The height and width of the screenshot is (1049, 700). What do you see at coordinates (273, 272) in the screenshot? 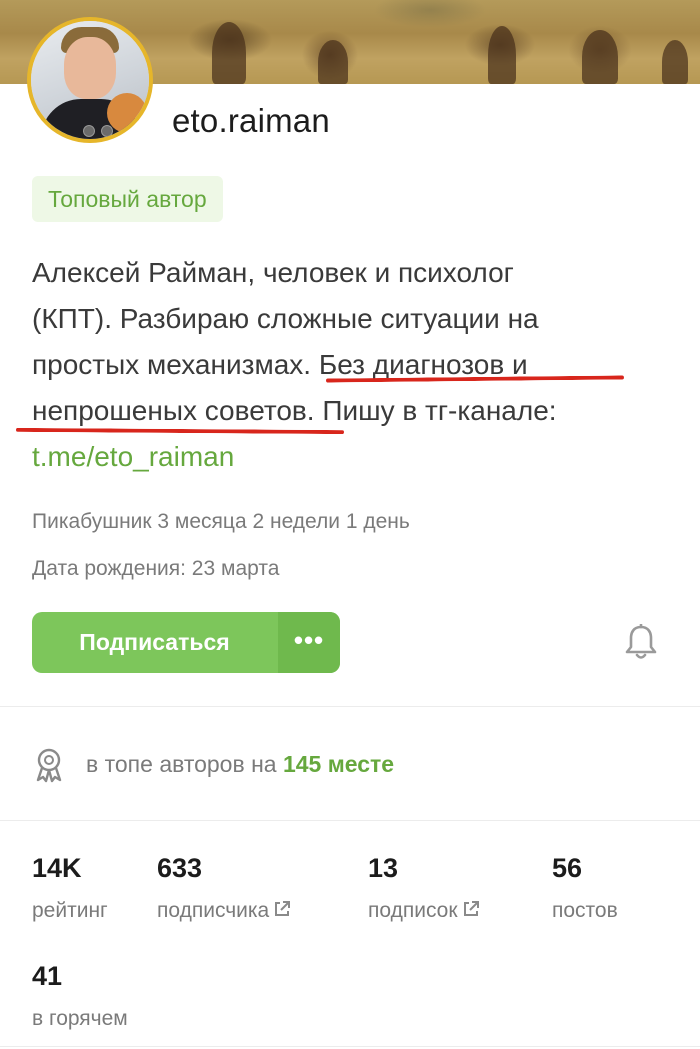
I see `bio-line: Алексей Райман, человек и психолог` at bounding box center [273, 272].